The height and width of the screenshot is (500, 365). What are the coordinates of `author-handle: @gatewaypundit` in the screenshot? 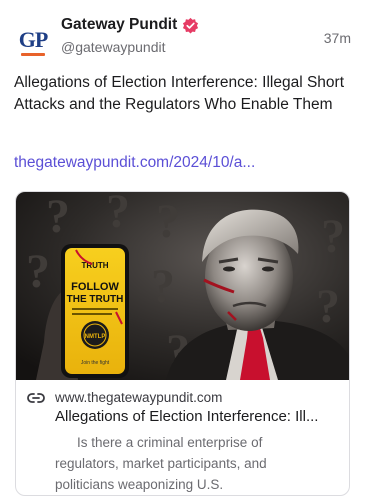 It's located at (113, 47).